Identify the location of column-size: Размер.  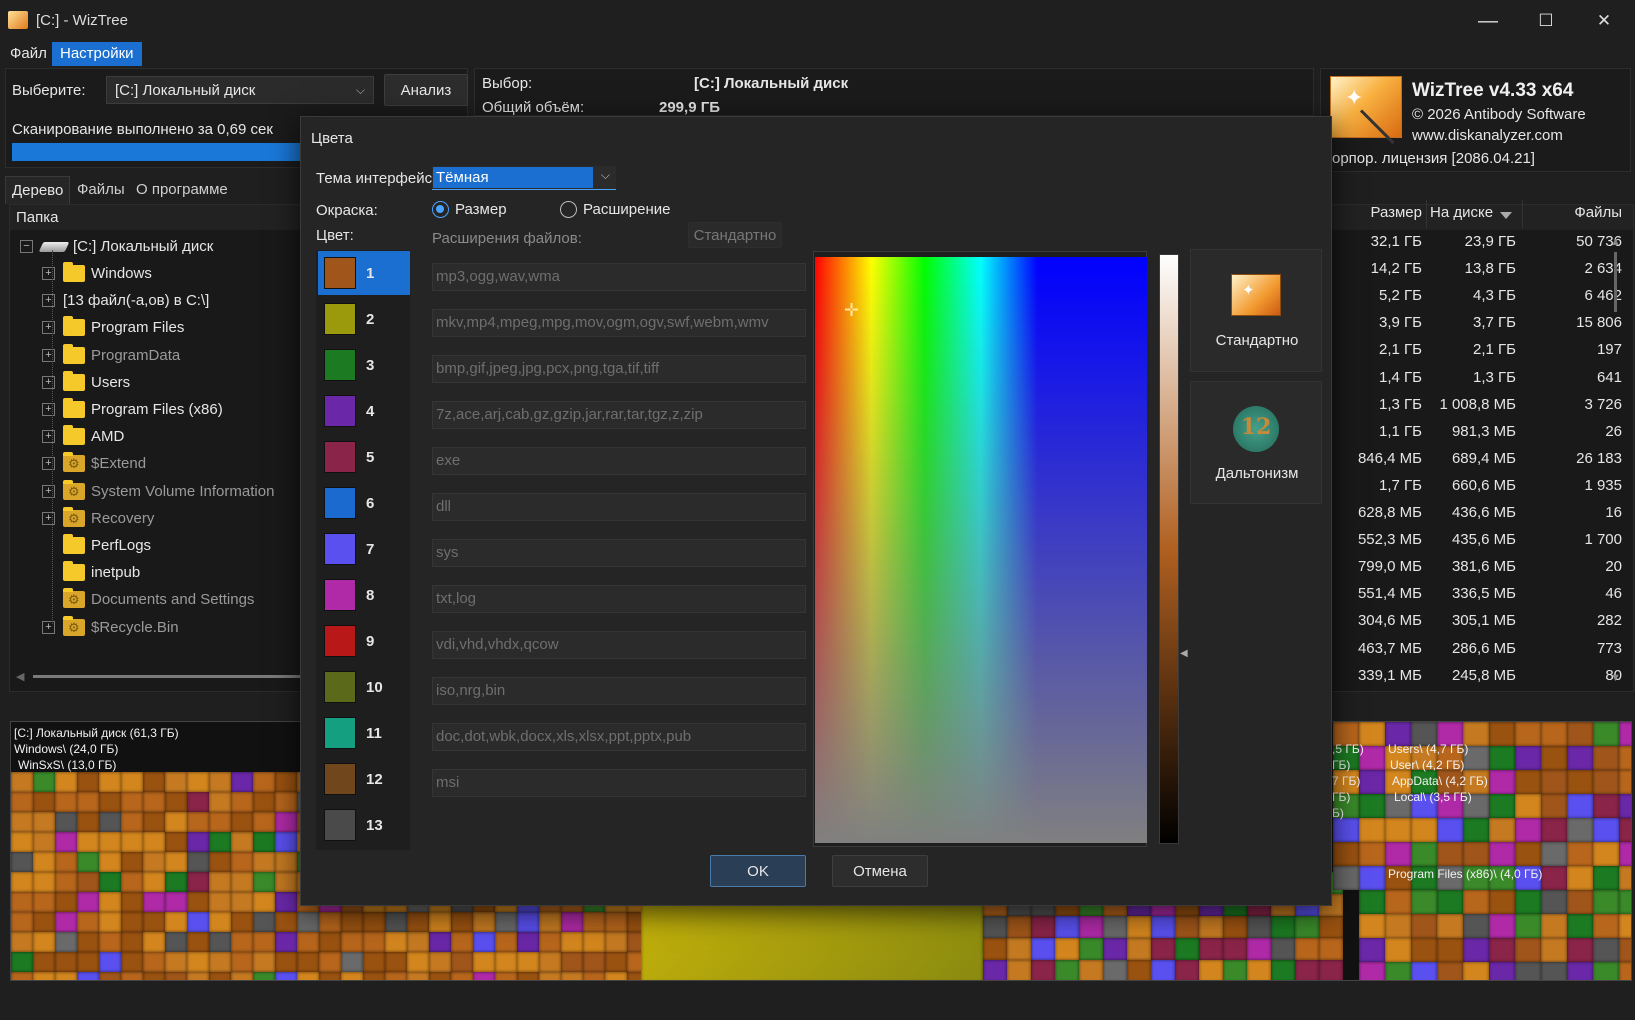
(1376, 216).